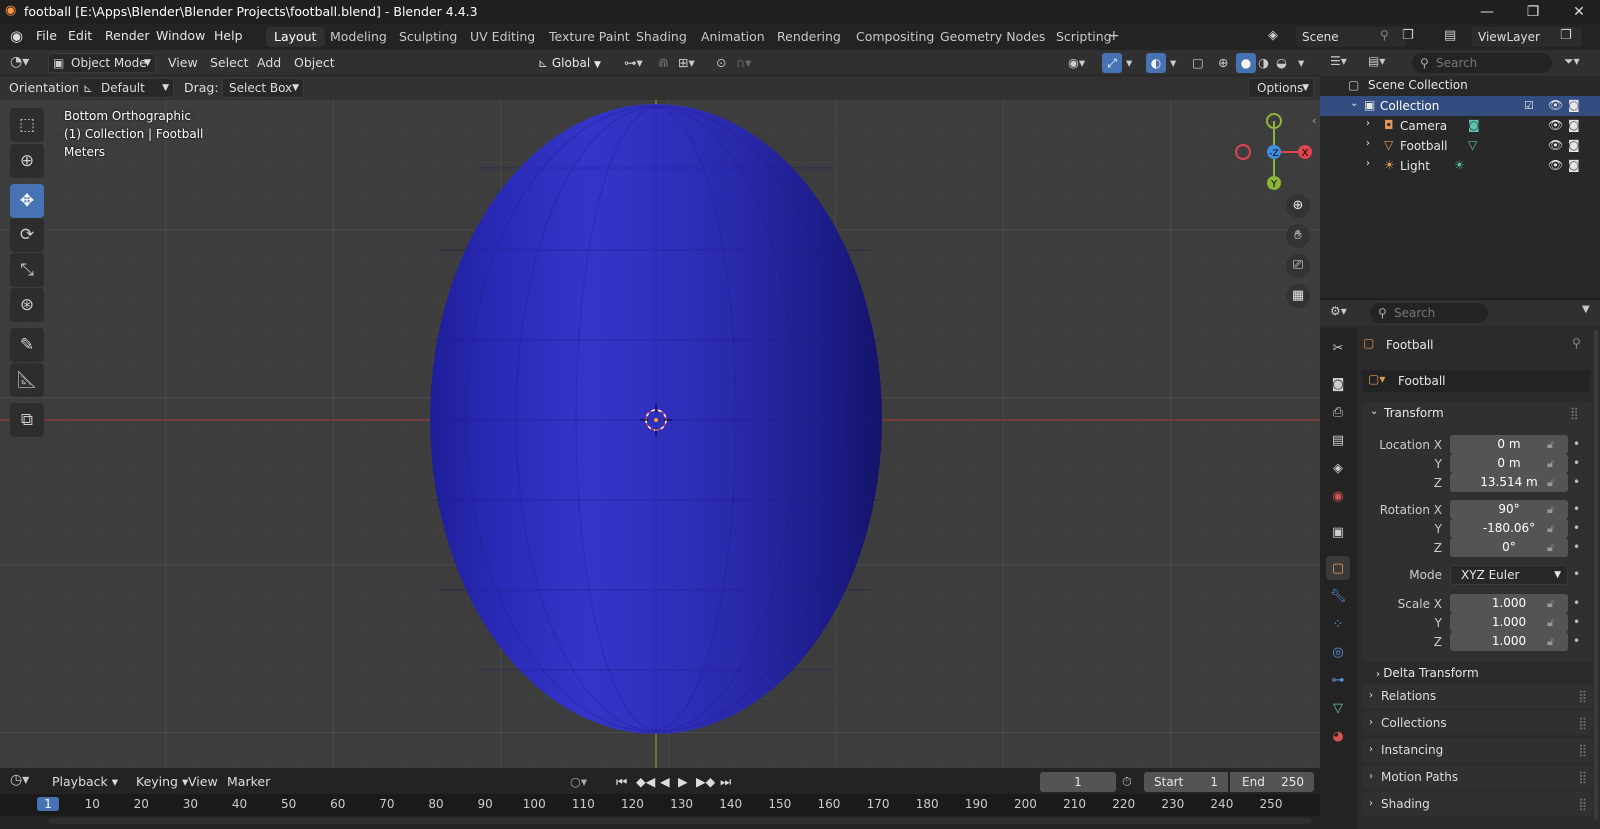 The width and height of the screenshot is (1600, 829). What do you see at coordinates (1478, 750) in the screenshot?
I see `panel-instancing: › Instancing ⣿` at bounding box center [1478, 750].